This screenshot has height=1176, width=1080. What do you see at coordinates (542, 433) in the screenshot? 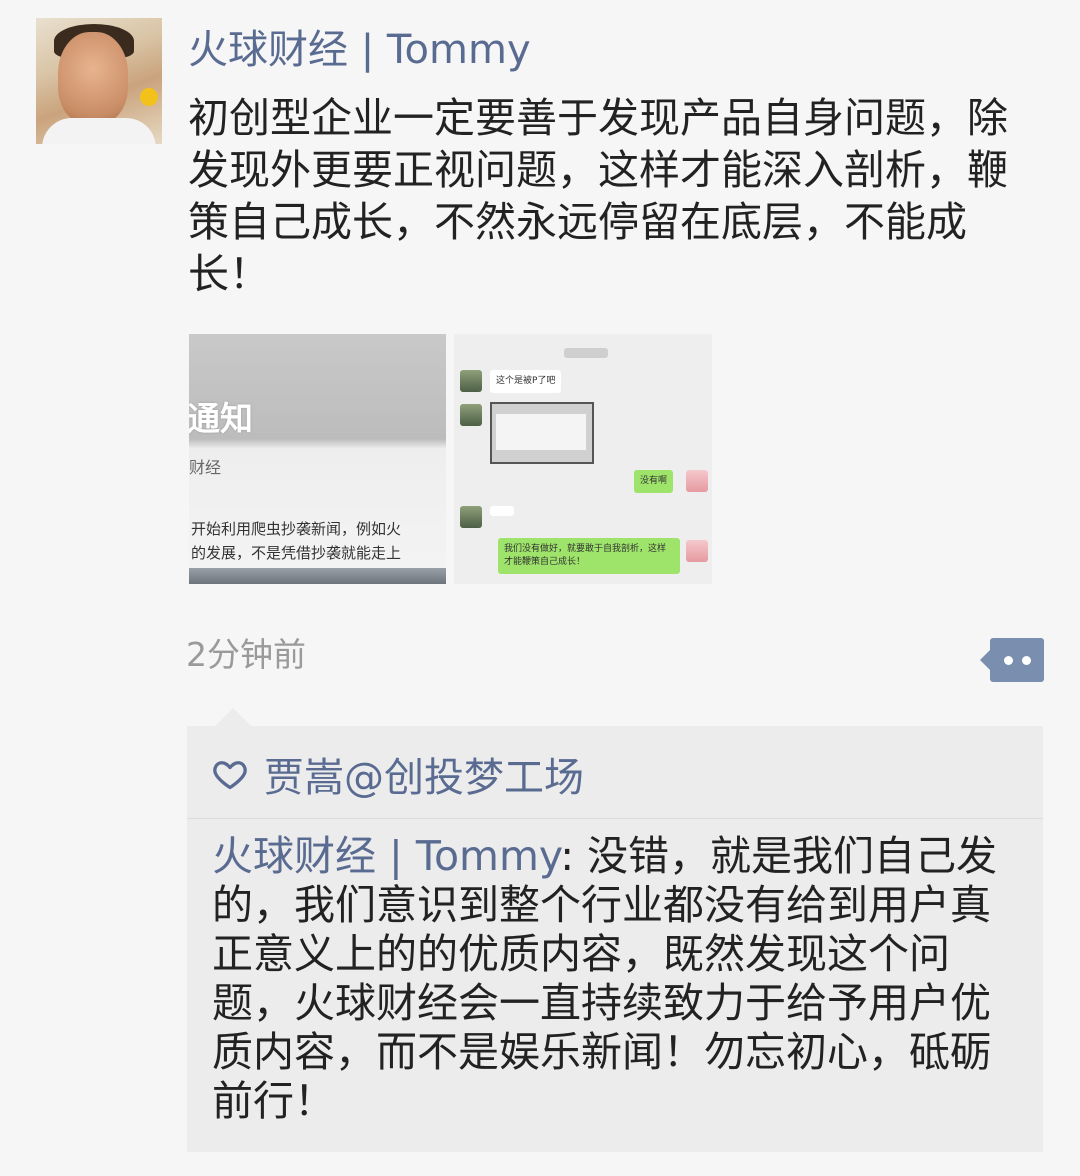
I see `image2-screenshot-bubble` at bounding box center [542, 433].